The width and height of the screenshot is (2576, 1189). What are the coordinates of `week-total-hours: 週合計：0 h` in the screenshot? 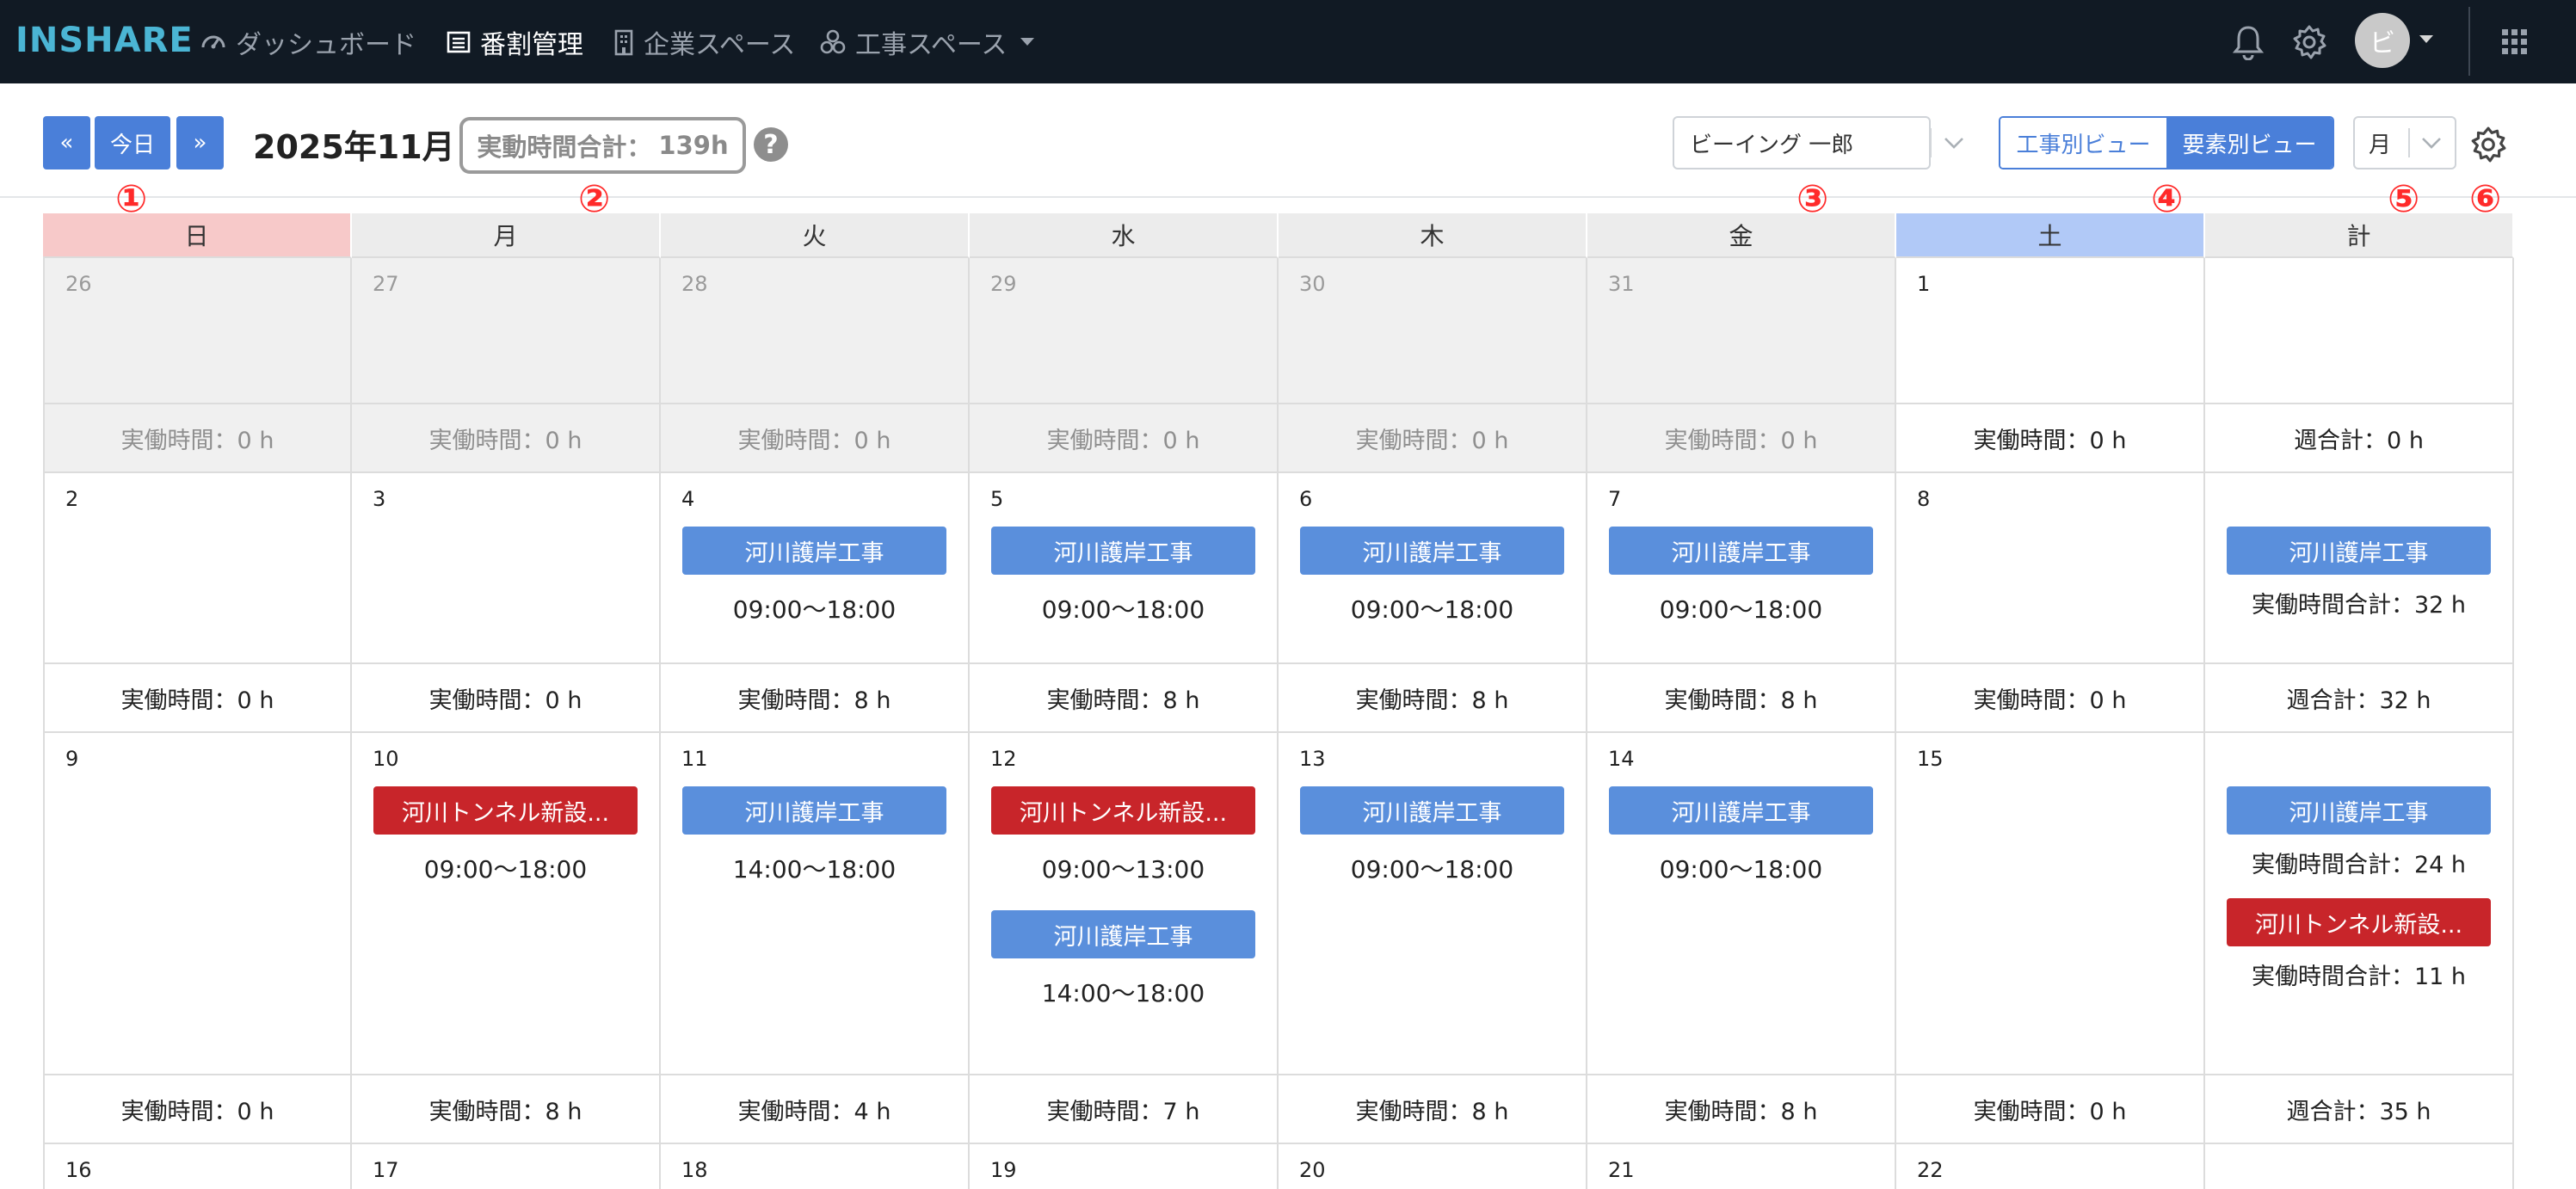 It's located at (2359, 439).